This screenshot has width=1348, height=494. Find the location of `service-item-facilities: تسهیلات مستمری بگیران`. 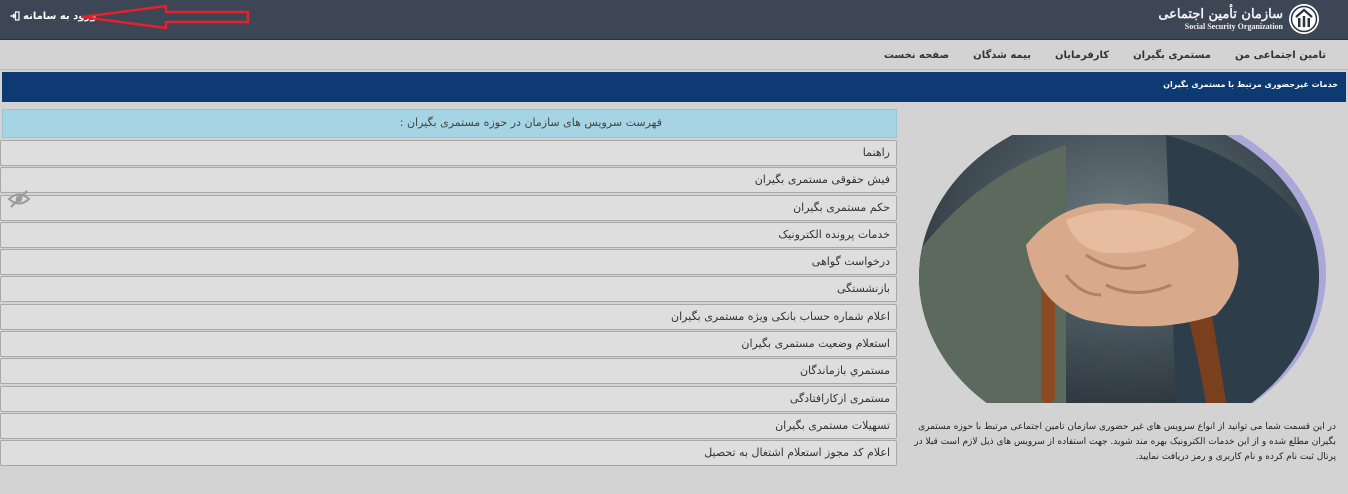

service-item-facilities: تسهیلات مستمری بگیران is located at coordinates (448, 425).